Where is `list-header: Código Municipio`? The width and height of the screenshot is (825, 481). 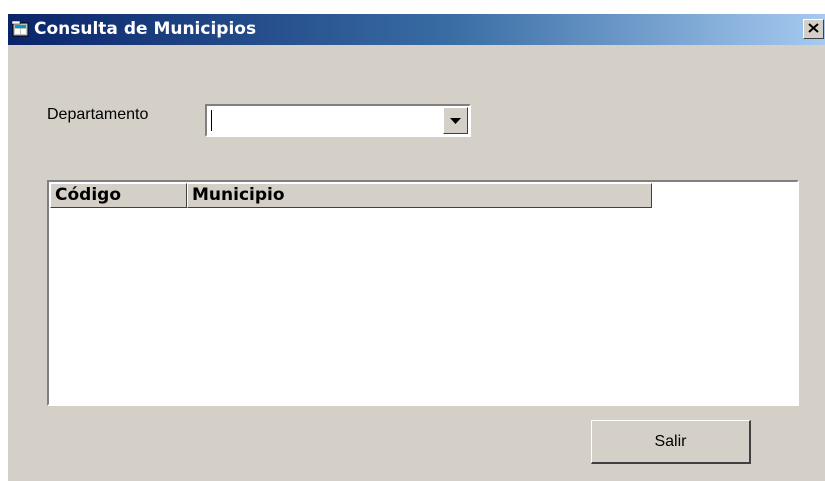
list-header: Código Municipio is located at coordinates (351, 195).